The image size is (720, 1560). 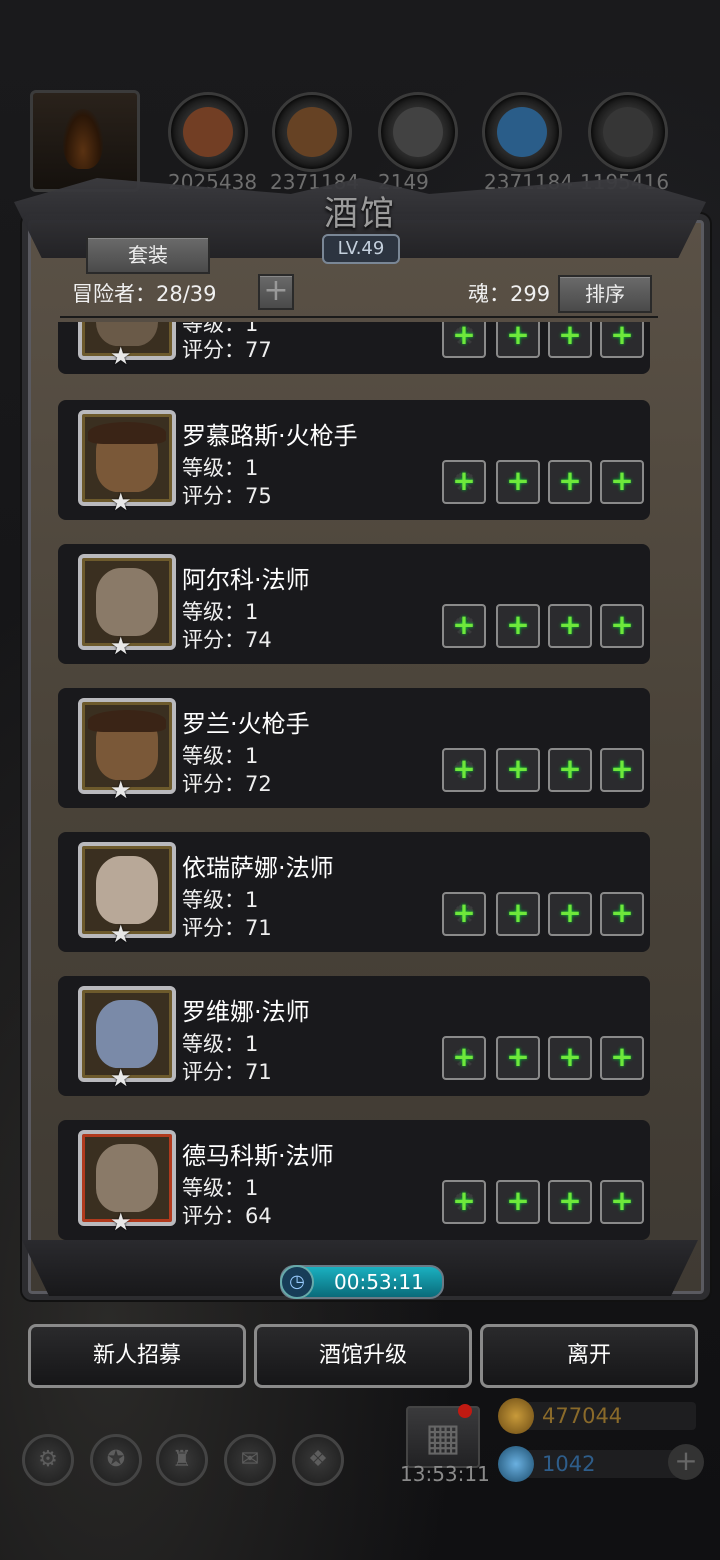 I want to click on soul-count: 魂：299, so click(x=509, y=294).